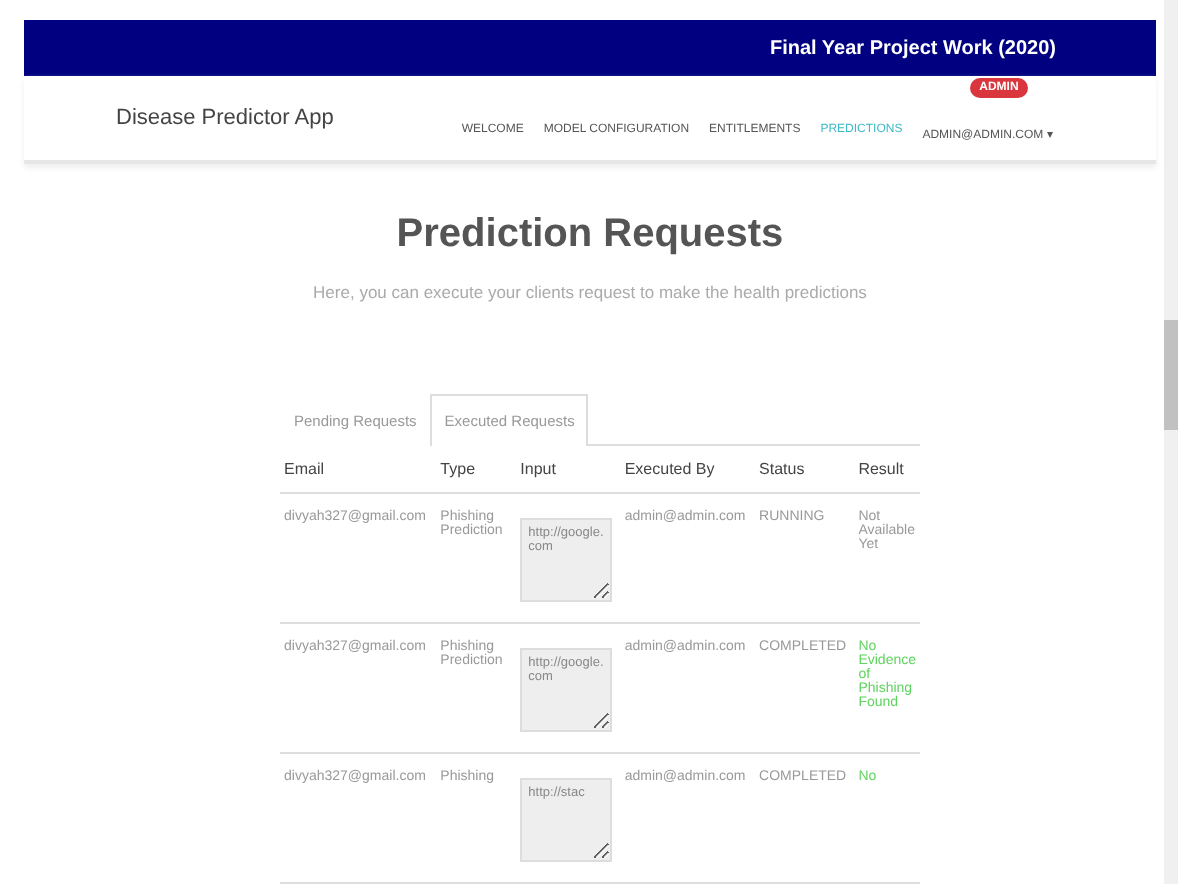 This screenshot has height=884, width=1178. What do you see at coordinates (912, 48) in the screenshot?
I see `banner-title: Final Year Project Work (2020)` at bounding box center [912, 48].